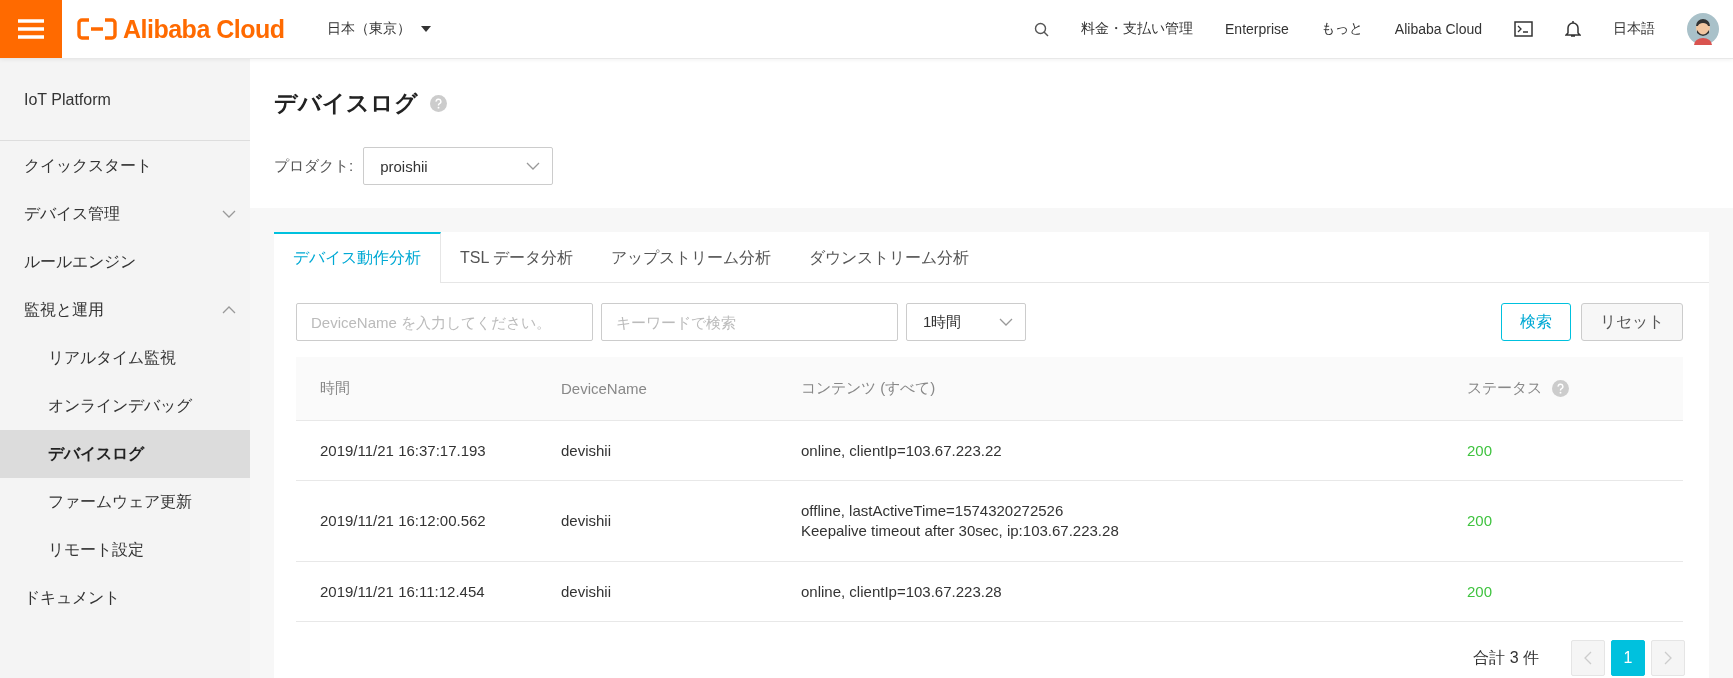 This screenshot has height=678, width=1733. I want to click on product-label: プロダクト:, so click(314, 166).